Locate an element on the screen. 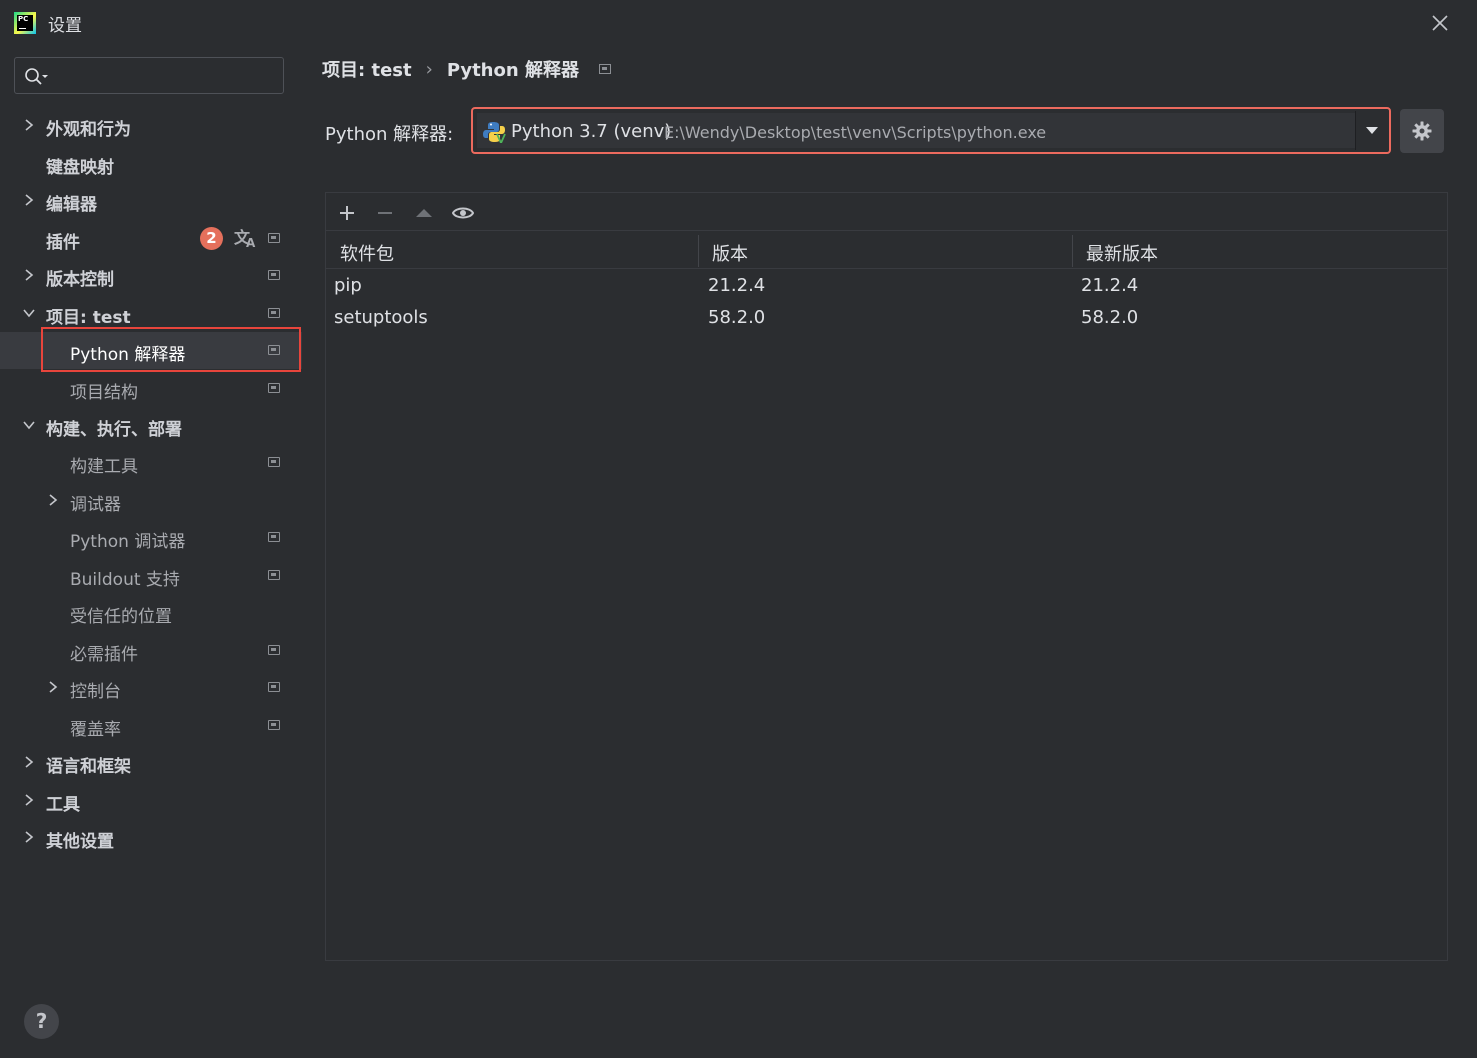 The height and width of the screenshot is (1058, 1477). upgrade-package-button is located at coordinates (424, 213).